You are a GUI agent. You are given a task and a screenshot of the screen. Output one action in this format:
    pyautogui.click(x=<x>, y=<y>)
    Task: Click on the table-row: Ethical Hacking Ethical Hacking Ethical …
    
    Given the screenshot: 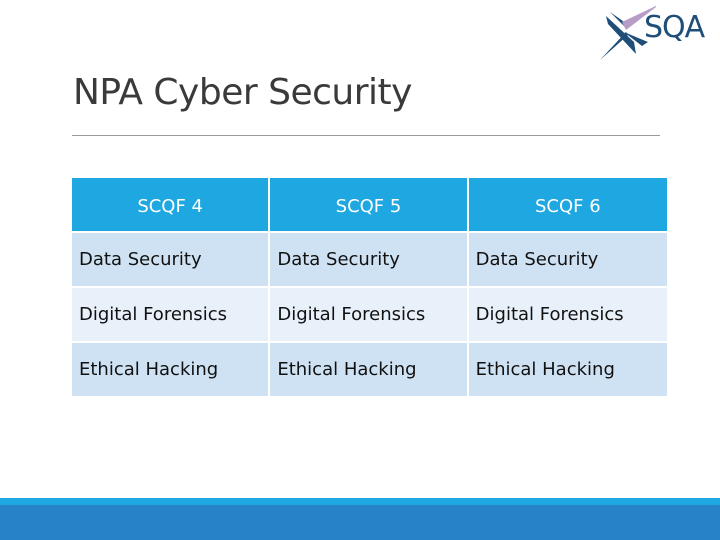 What is the action you would take?
    pyautogui.click(x=369, y=370)
    